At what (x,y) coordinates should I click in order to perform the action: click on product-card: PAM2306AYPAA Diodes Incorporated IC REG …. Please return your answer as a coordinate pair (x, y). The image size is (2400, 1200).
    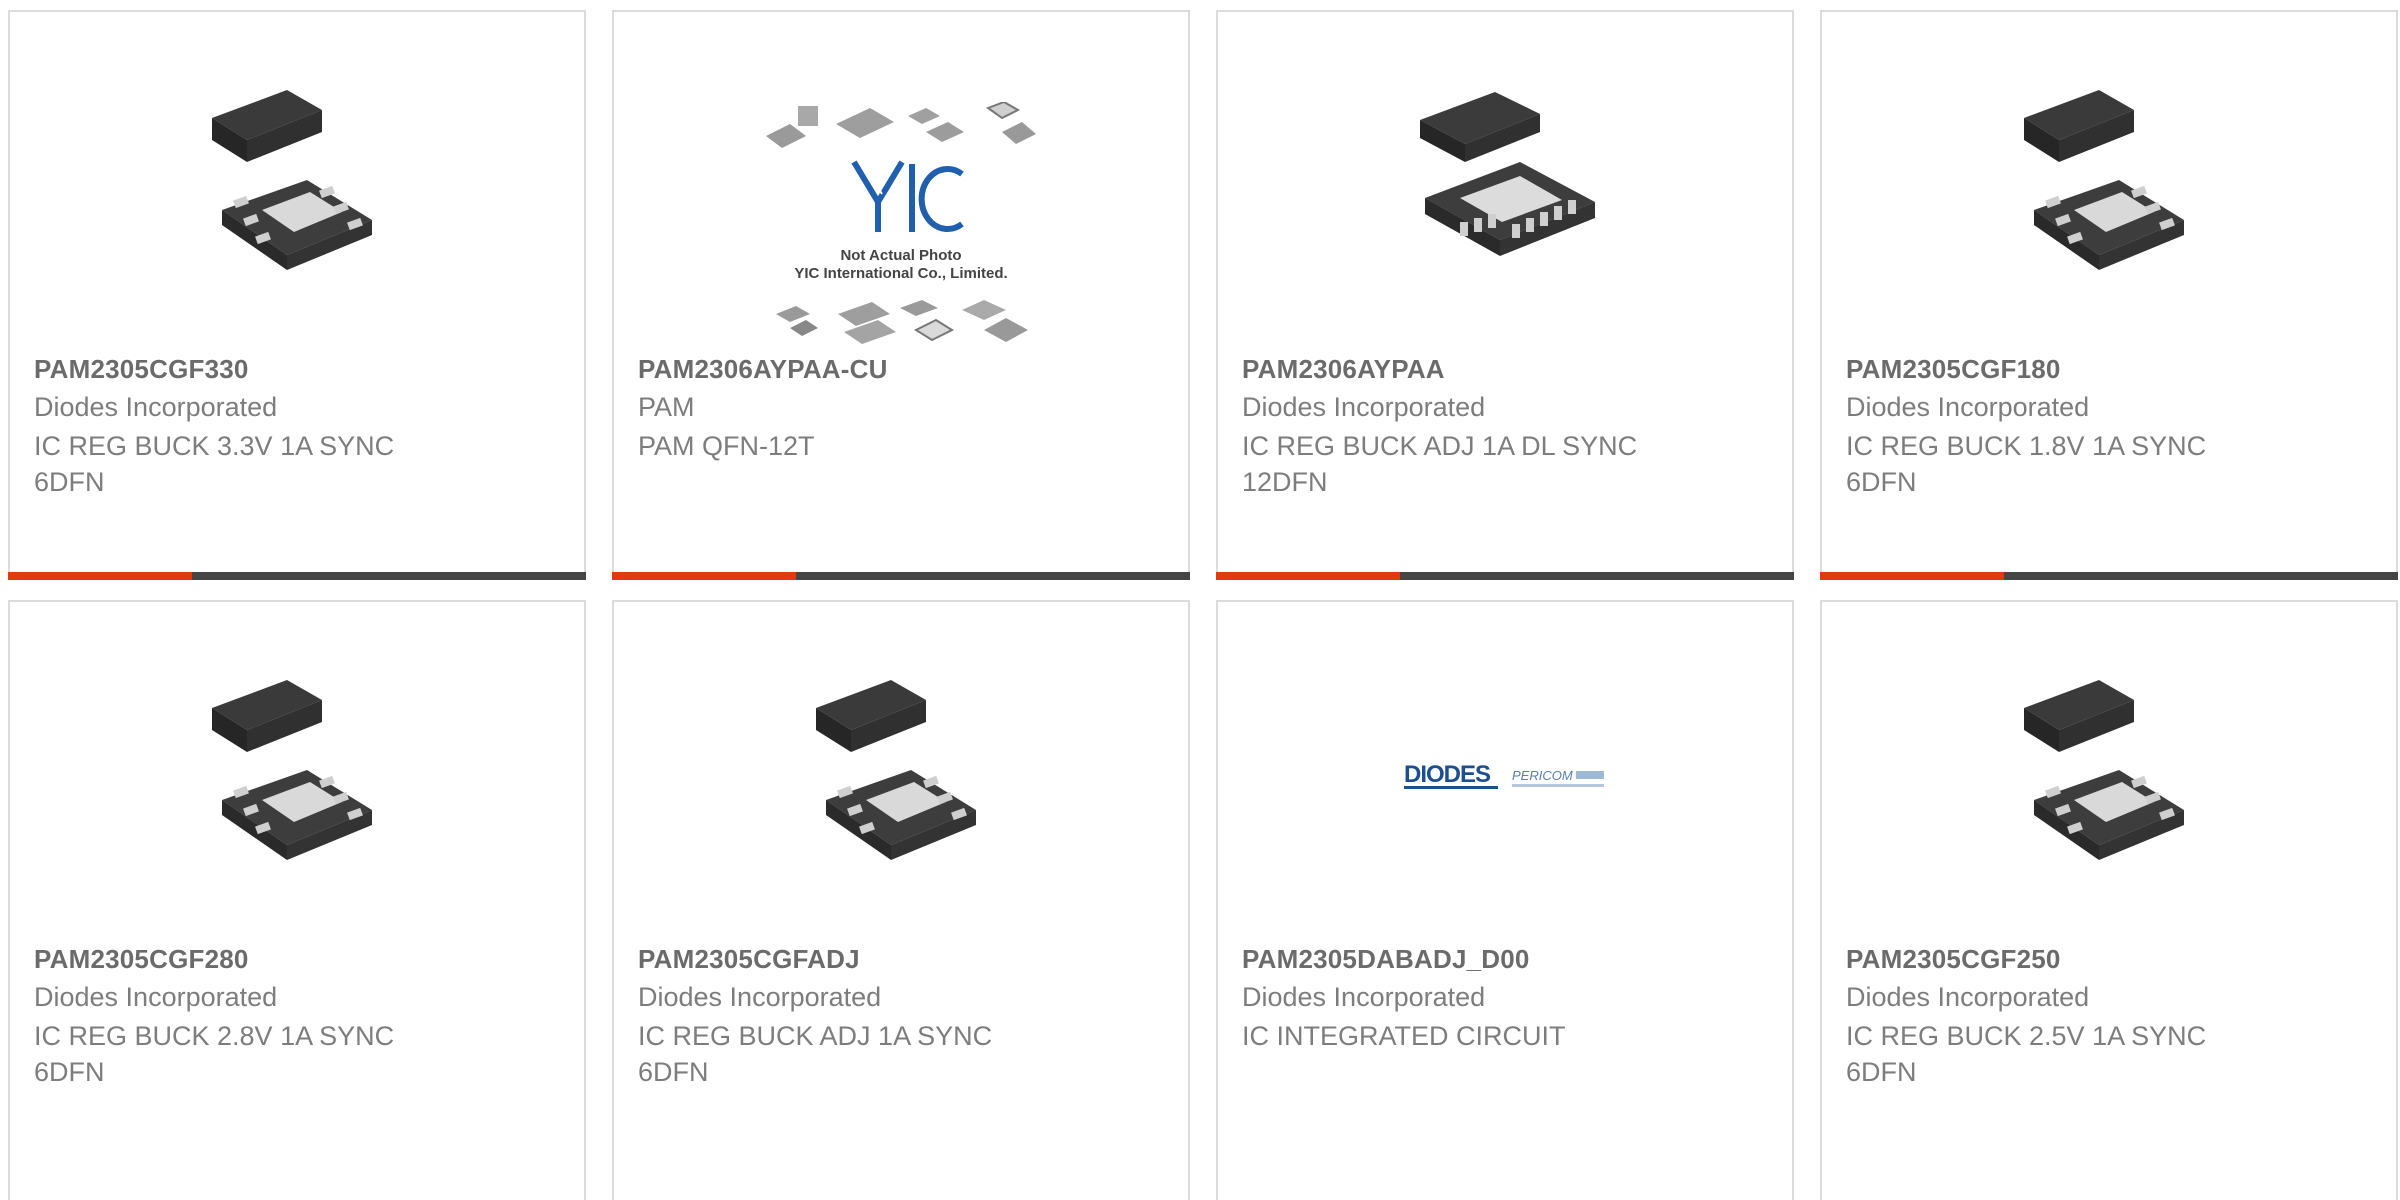
    Looking at the image, I should click on (1505, 295).